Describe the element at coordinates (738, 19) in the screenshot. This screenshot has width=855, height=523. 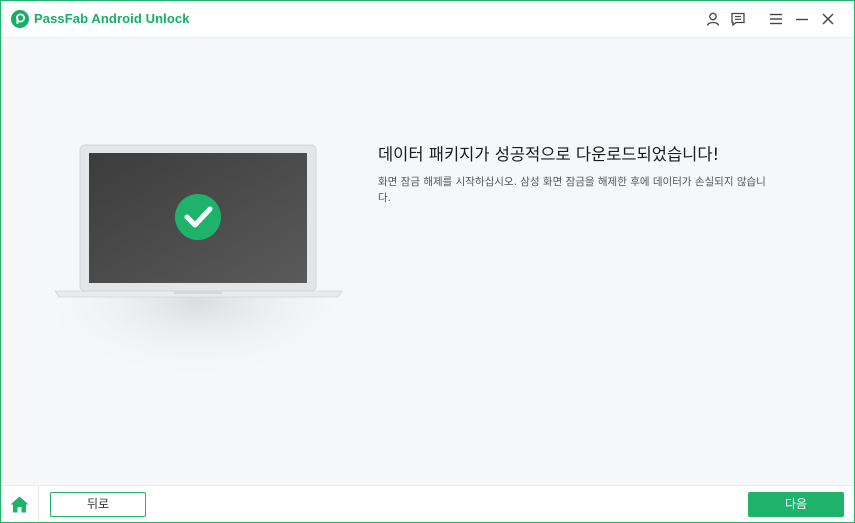
I see `feedback-icon` at that location.